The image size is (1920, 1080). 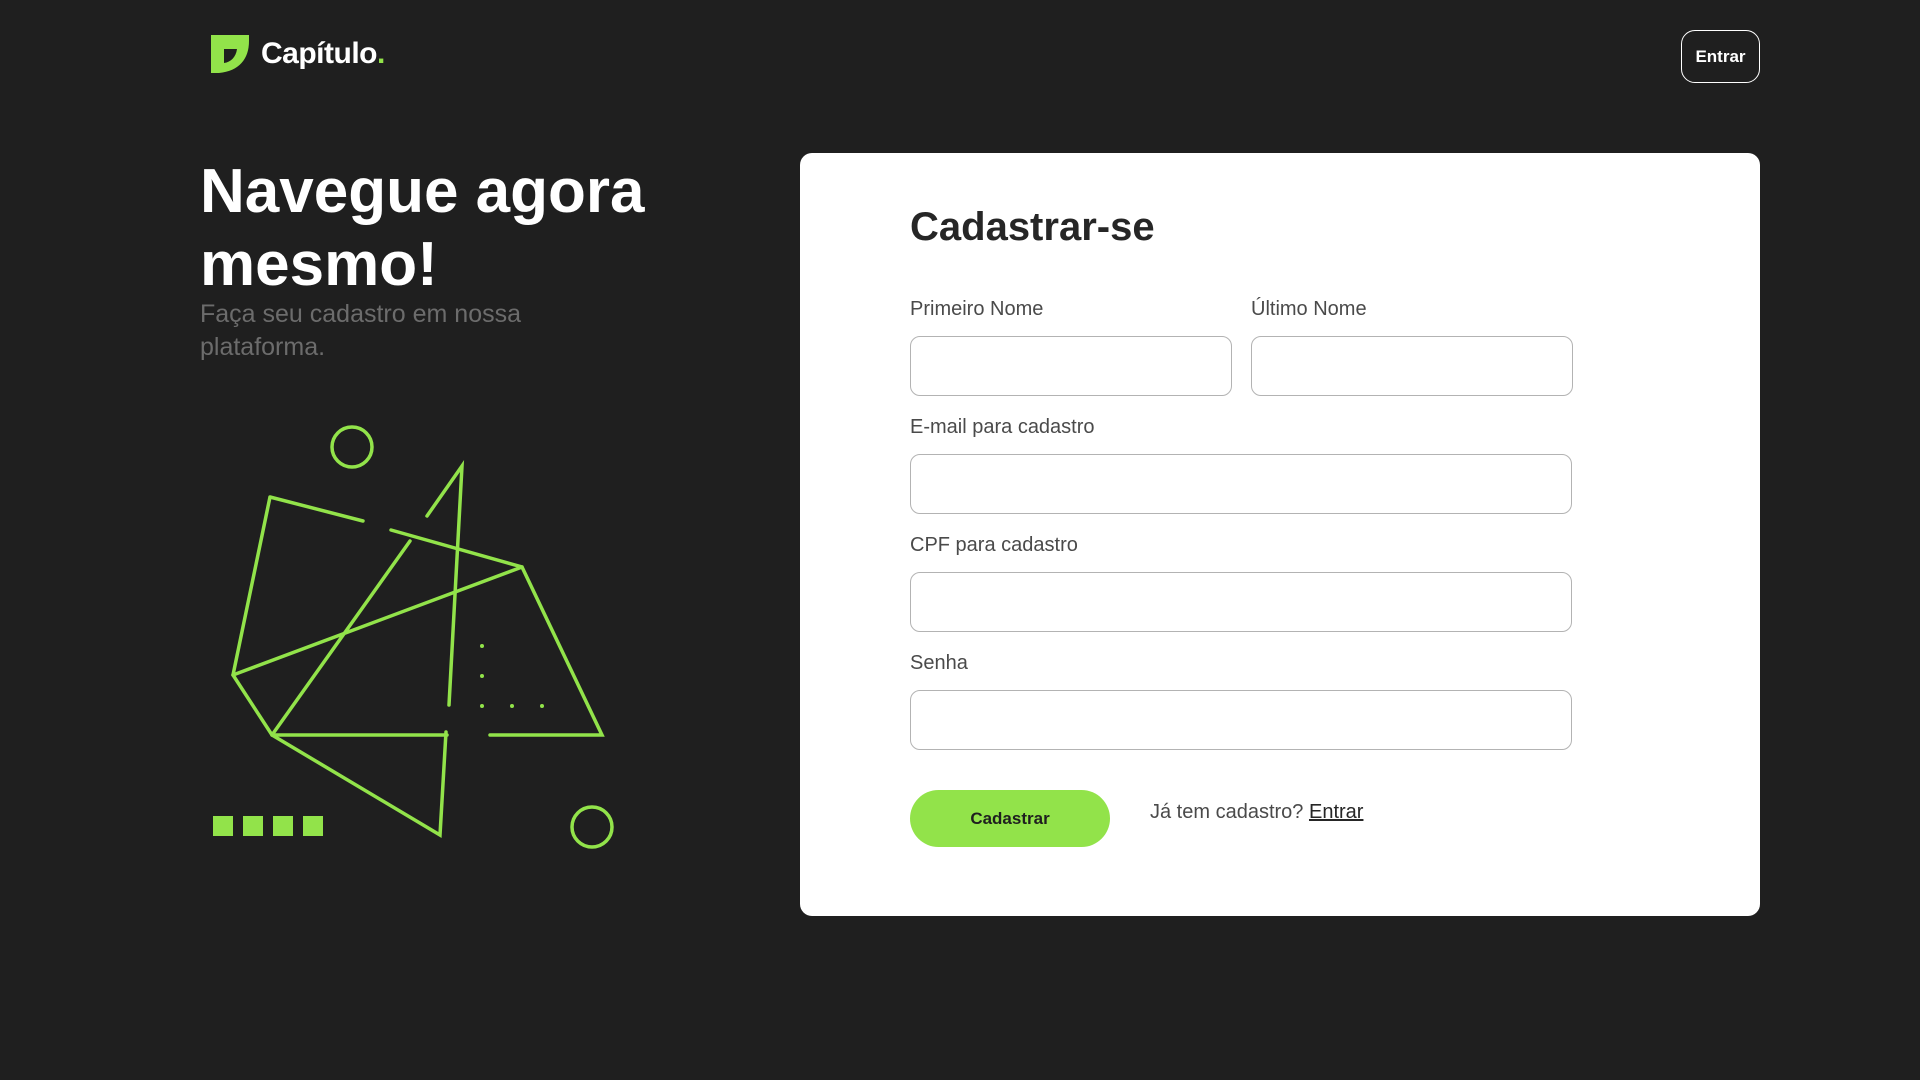 I want to click on email-input, so click(x=1241, y=484).